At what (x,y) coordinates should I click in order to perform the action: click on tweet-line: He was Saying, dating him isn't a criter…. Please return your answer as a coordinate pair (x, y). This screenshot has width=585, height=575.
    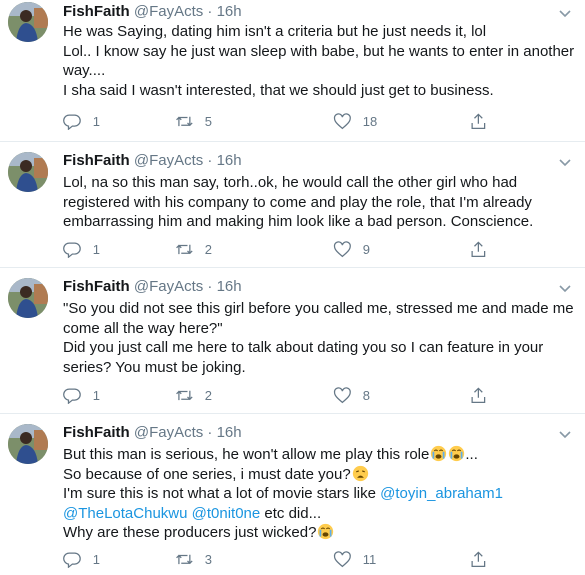
    Looking at the image, I should click on (275, 31).